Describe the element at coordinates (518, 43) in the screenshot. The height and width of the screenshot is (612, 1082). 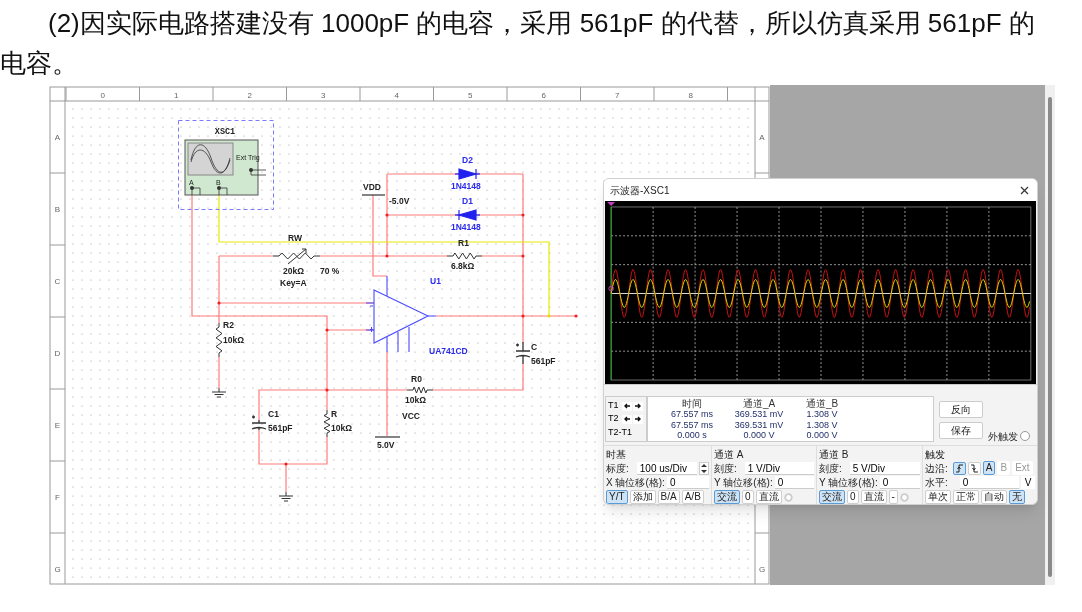
I see `paragraph: (2)因实际电路搭建没有 1000pF 的电容，采用 561pF 的代替，所以仿真采用 561pF 的电容。` at that location.